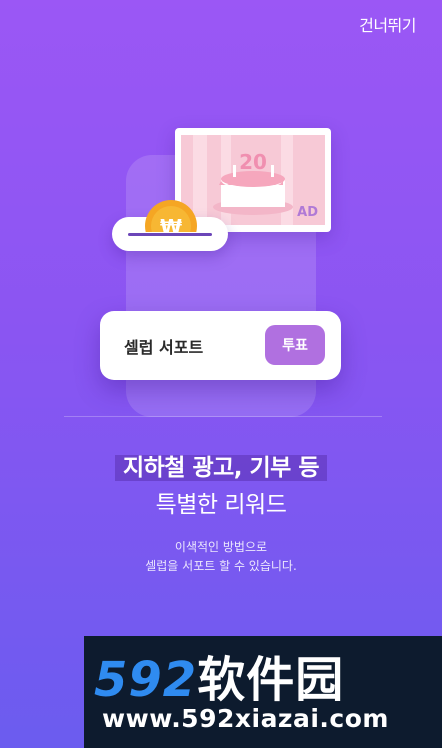 This screenshot has width=442, height=748. Describe the element at coordinates (220, 345) in the screenshot. I see `support-card: 셀럽 서포트 투표` at that location.